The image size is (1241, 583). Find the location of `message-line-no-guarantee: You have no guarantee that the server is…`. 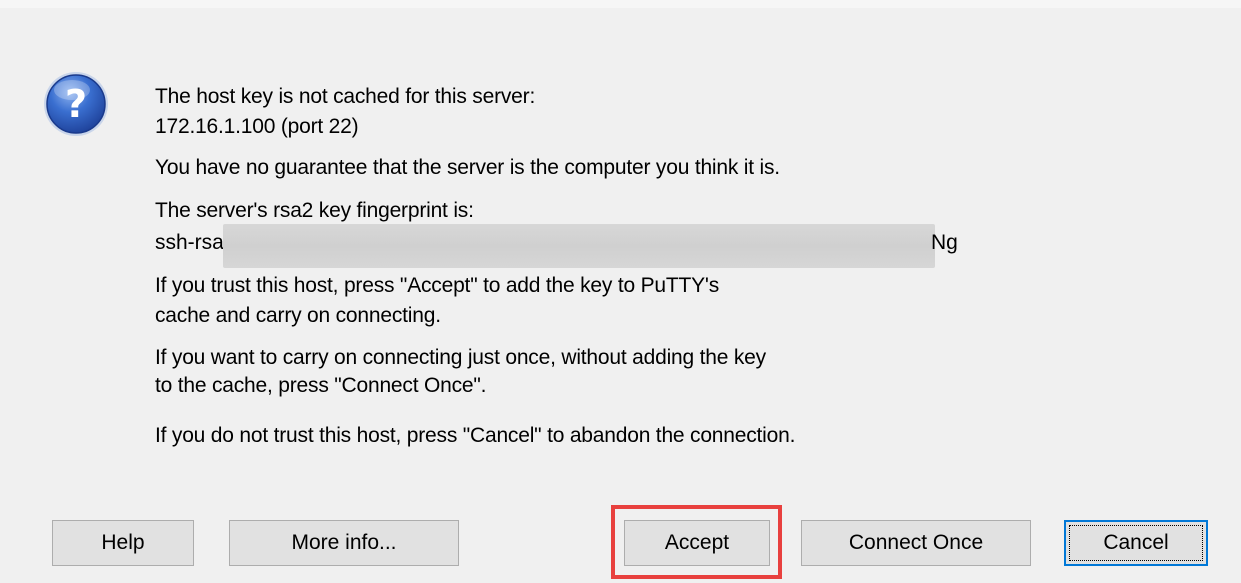

message-line-no-guarantee: You have no guarantee that the server is… is located at coordinates (467, 167).